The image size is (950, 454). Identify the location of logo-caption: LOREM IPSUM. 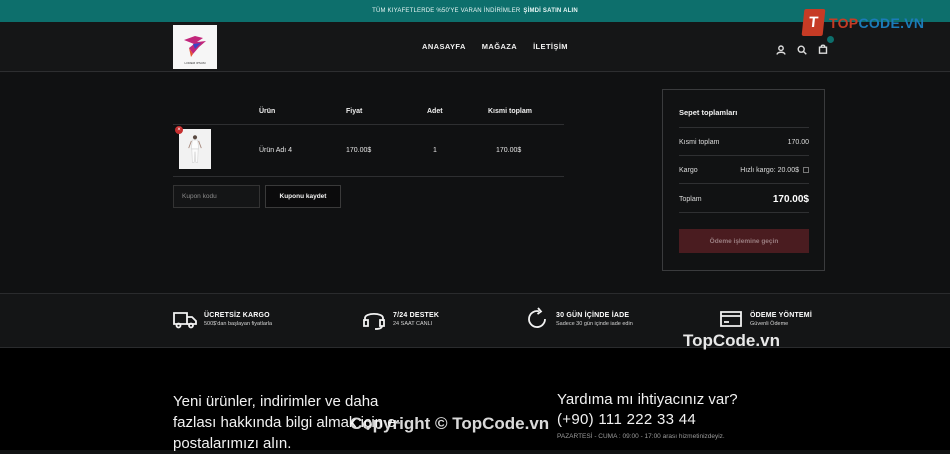
(195, 63).